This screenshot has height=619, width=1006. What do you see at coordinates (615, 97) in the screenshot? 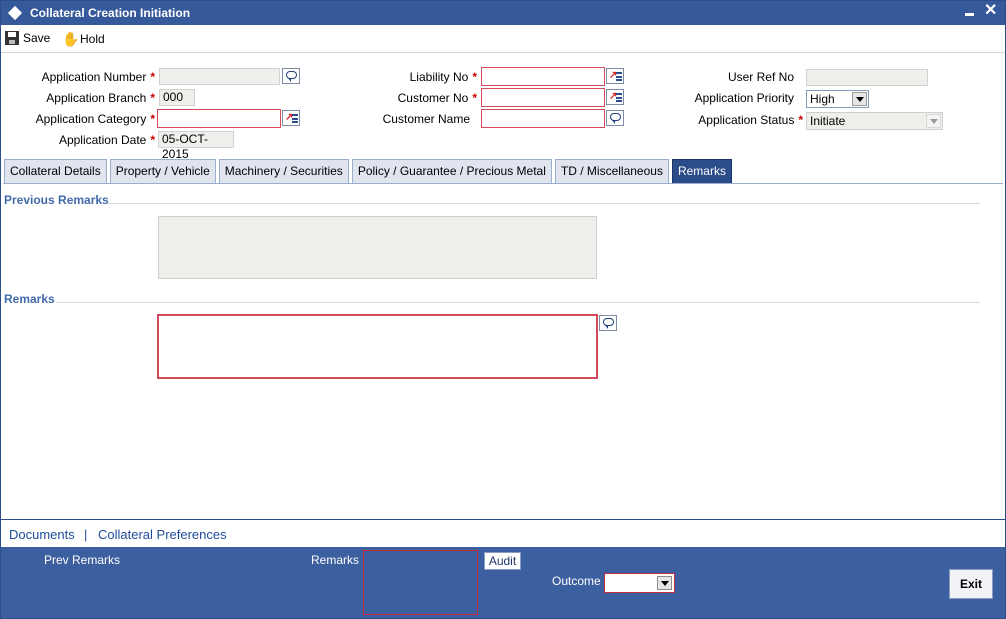
I see `customer-no-lov-button: ↗` at bounding box center [615, 97].